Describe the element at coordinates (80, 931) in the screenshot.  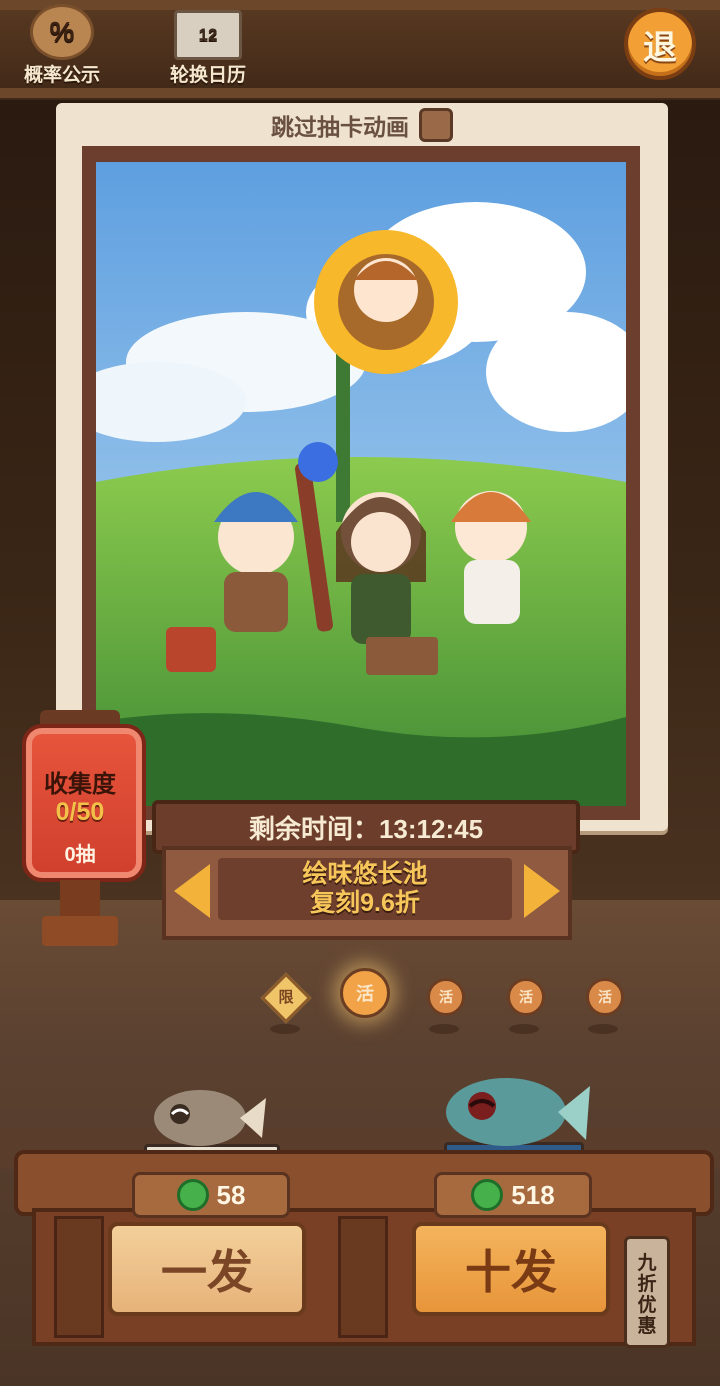
I see `lantern-base` at that location.